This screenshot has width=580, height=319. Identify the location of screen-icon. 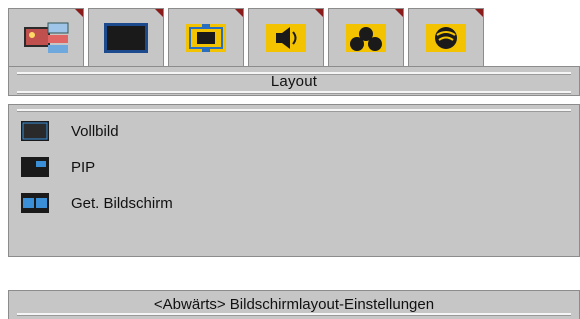
(126, 37).